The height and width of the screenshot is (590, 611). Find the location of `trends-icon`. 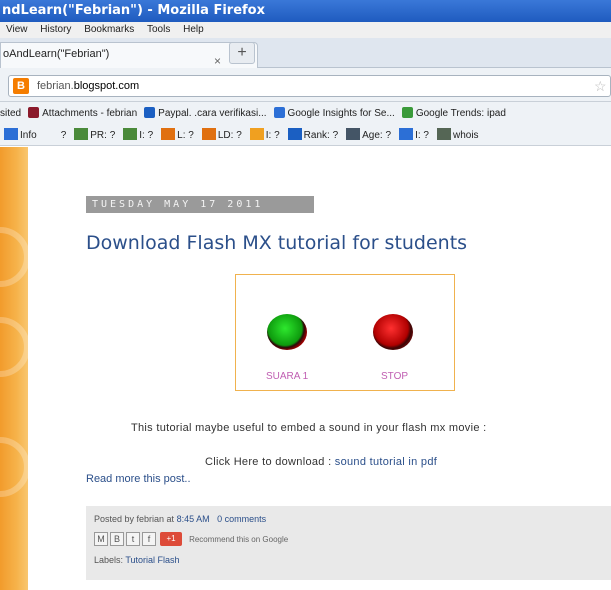

trends-icon is located at coordinates (407, 112).